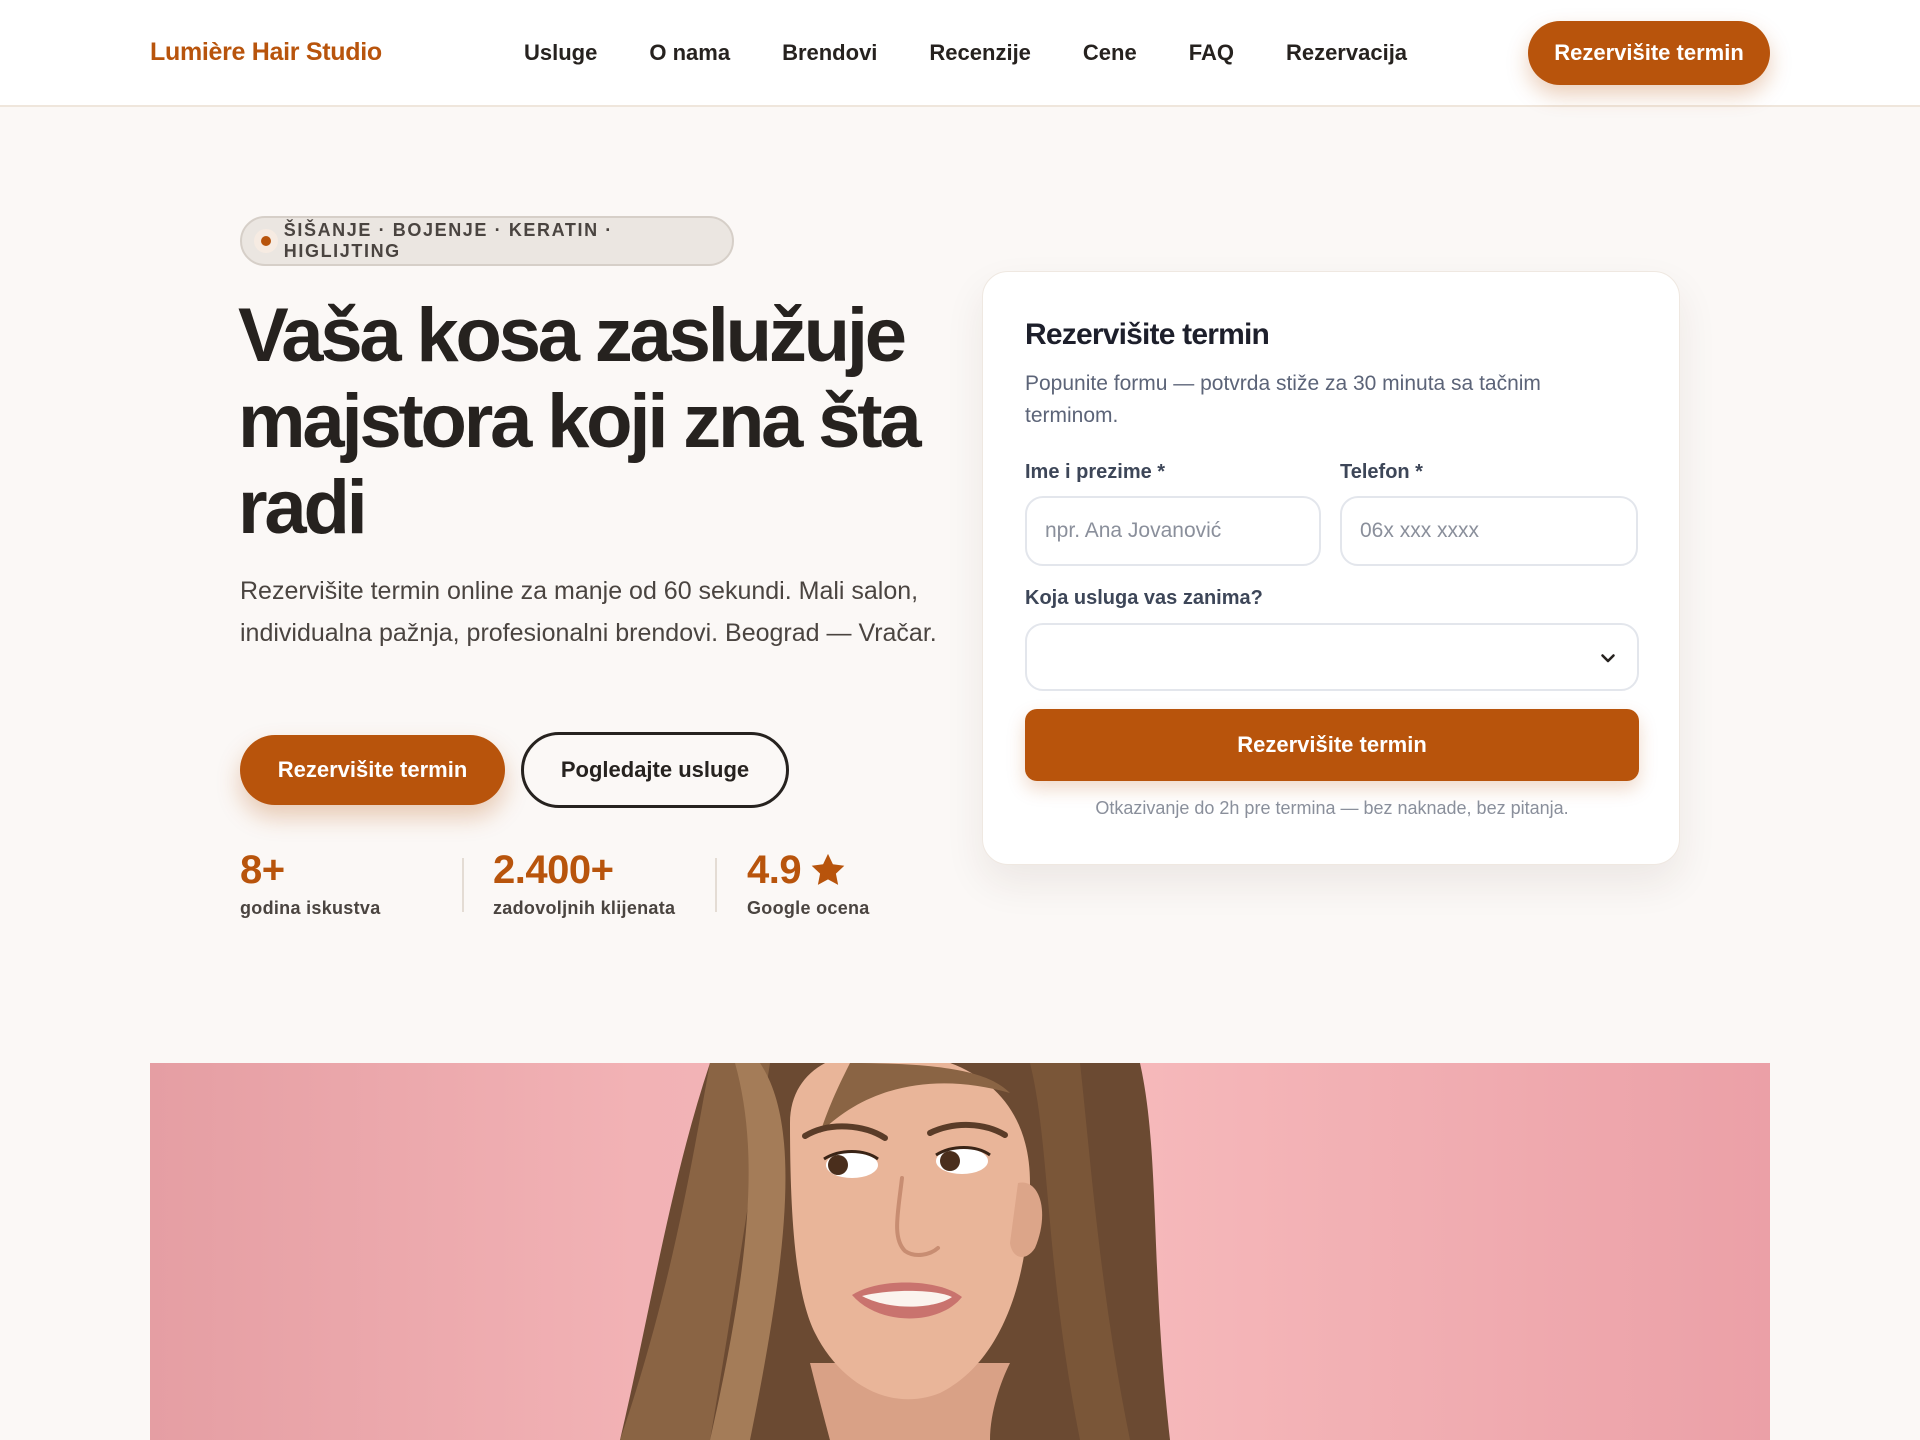  Describe the element at coordinates (1173, 531) in the screenshot. I see `name-field` at that location.